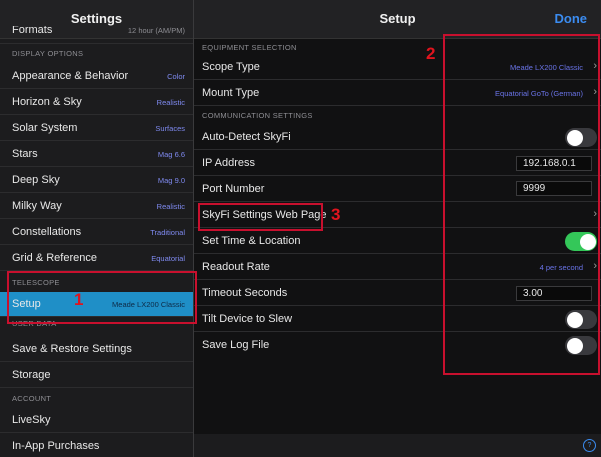 The image size is (601, 457). Describe the element at coordinates (96, 232) in the screenshot. I see `sidebar-item-constellations: Constellations Traditional` at that location.